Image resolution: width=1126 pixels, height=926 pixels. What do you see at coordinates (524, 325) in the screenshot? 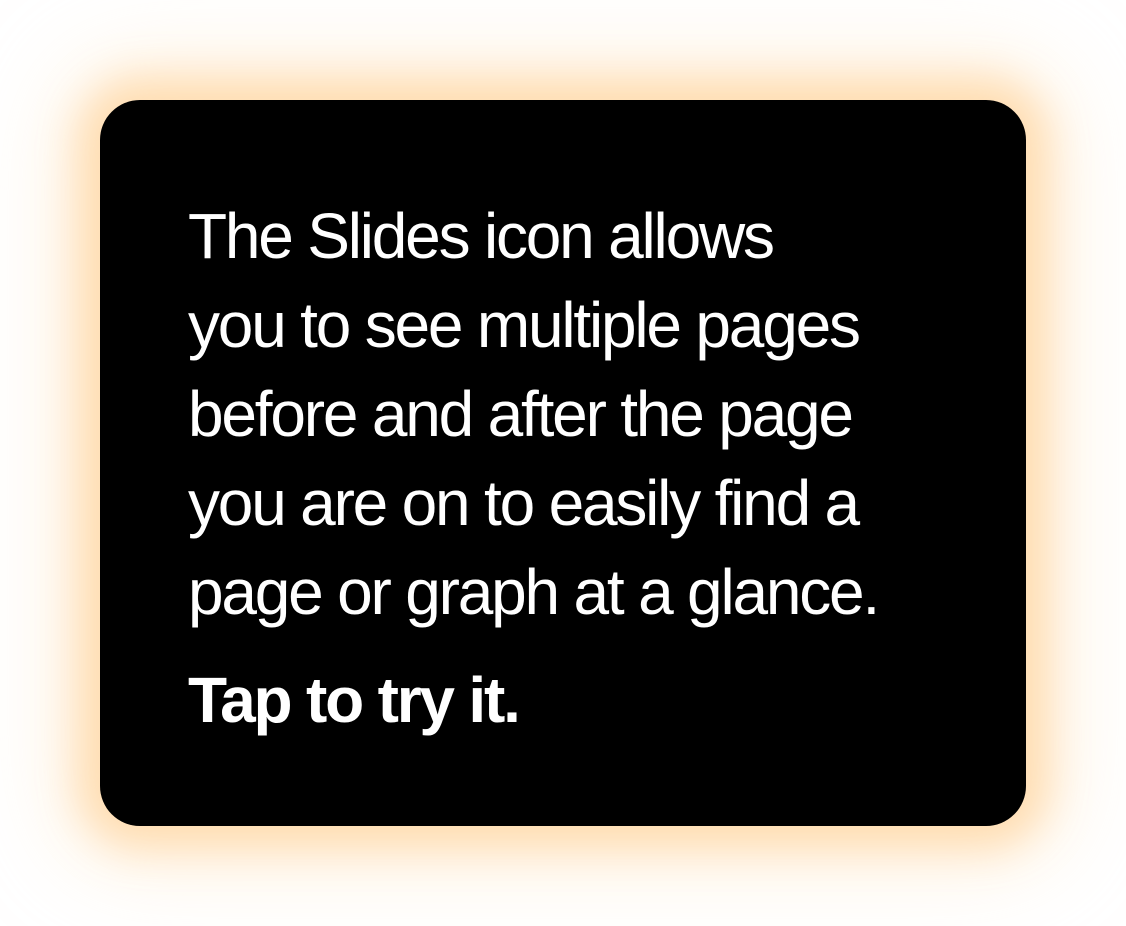
I see `tooltip-description-line: you to see multiple pages` at bounding box center [524, 325].